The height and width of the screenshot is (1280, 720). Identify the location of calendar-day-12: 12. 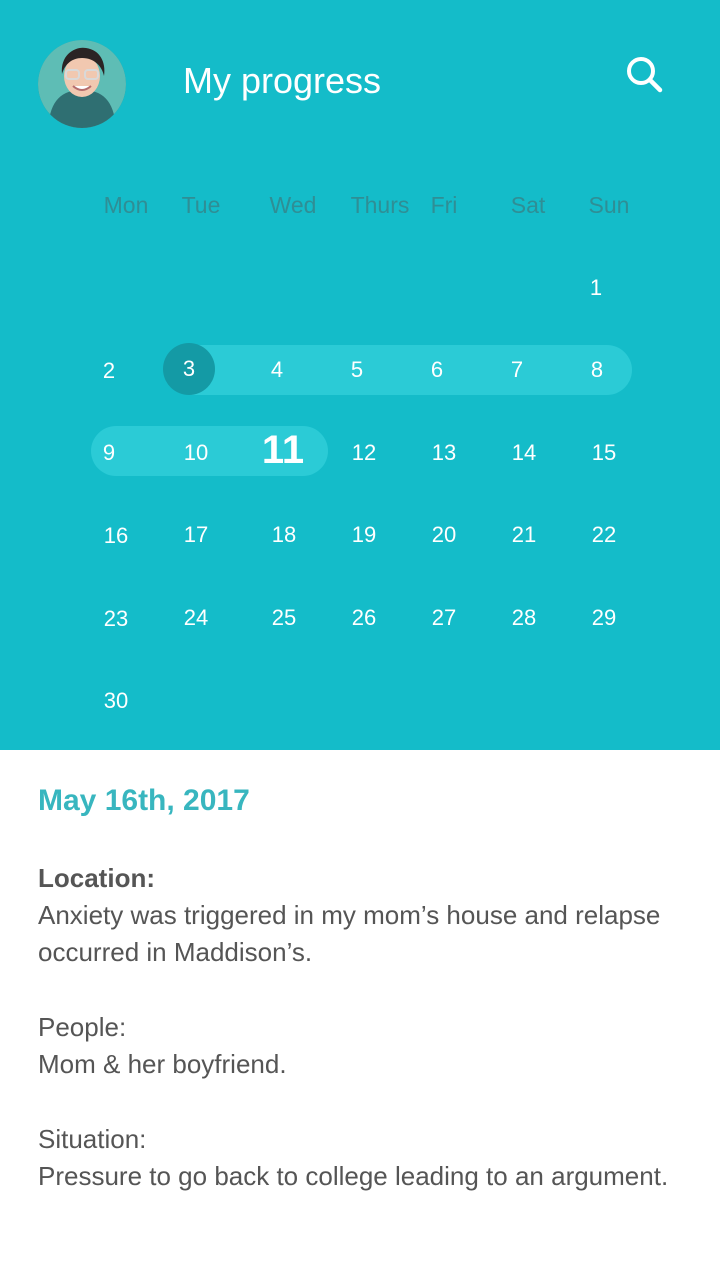
(364, 453).